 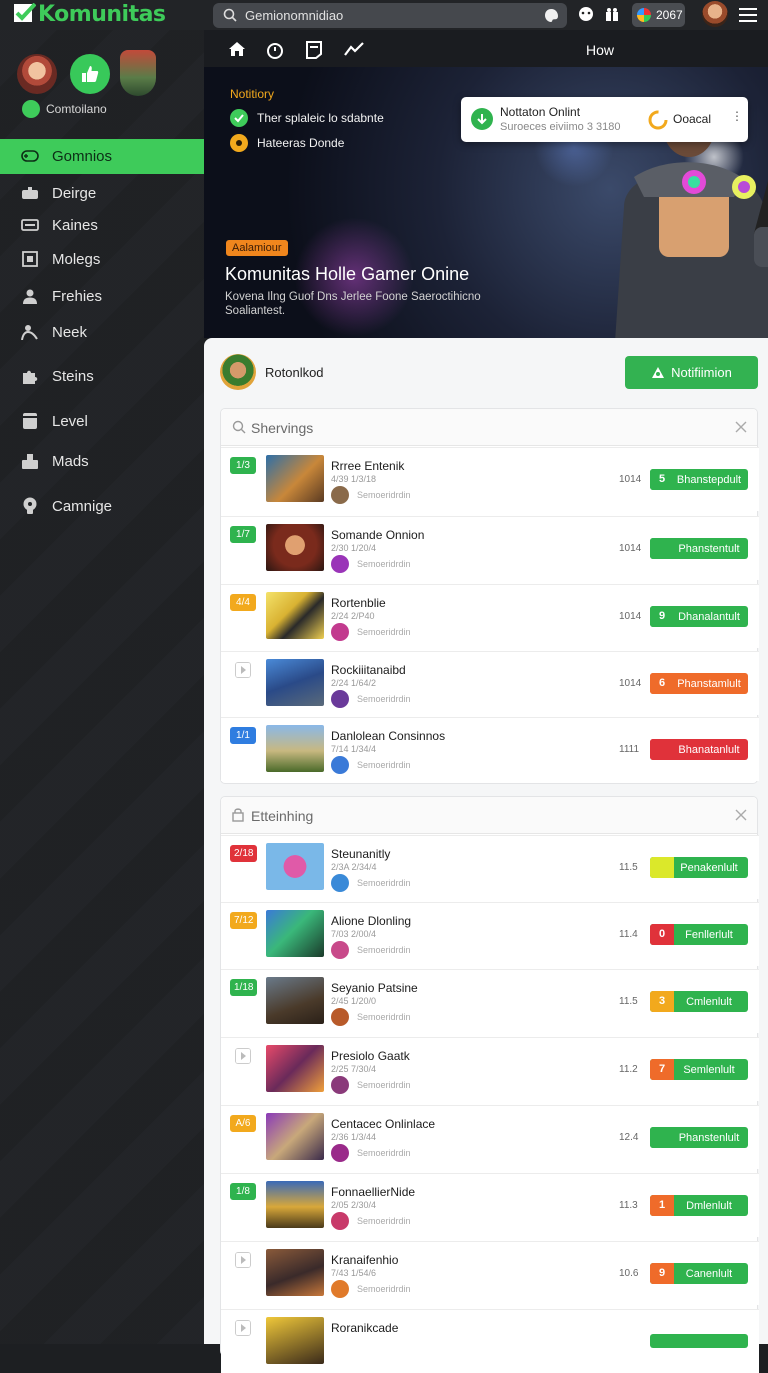 What do you see at coordinates (314, 50) in the screenshot?
I see `news-icon` at bounding box center [314, 50].